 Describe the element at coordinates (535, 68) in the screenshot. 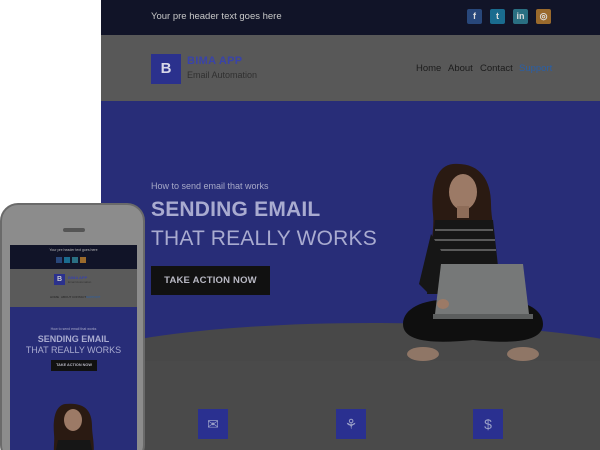

I see `nav-link-support: Support` at that location.